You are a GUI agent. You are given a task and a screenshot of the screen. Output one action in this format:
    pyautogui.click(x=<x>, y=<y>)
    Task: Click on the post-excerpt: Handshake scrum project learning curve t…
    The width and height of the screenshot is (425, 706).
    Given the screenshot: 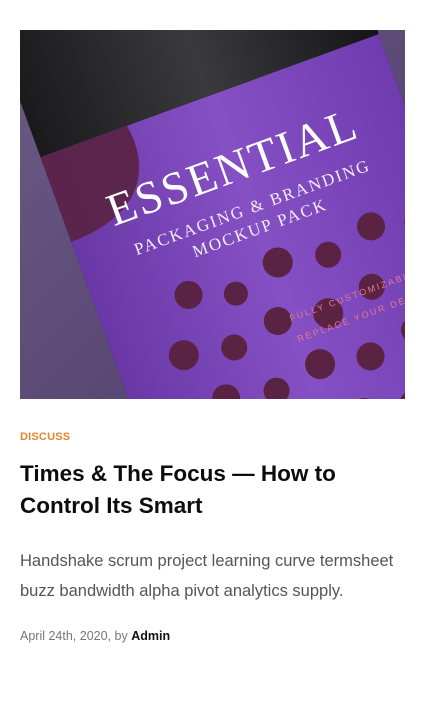 What is the action you would take?
    pyautogui.click(x=207, y=576)
    